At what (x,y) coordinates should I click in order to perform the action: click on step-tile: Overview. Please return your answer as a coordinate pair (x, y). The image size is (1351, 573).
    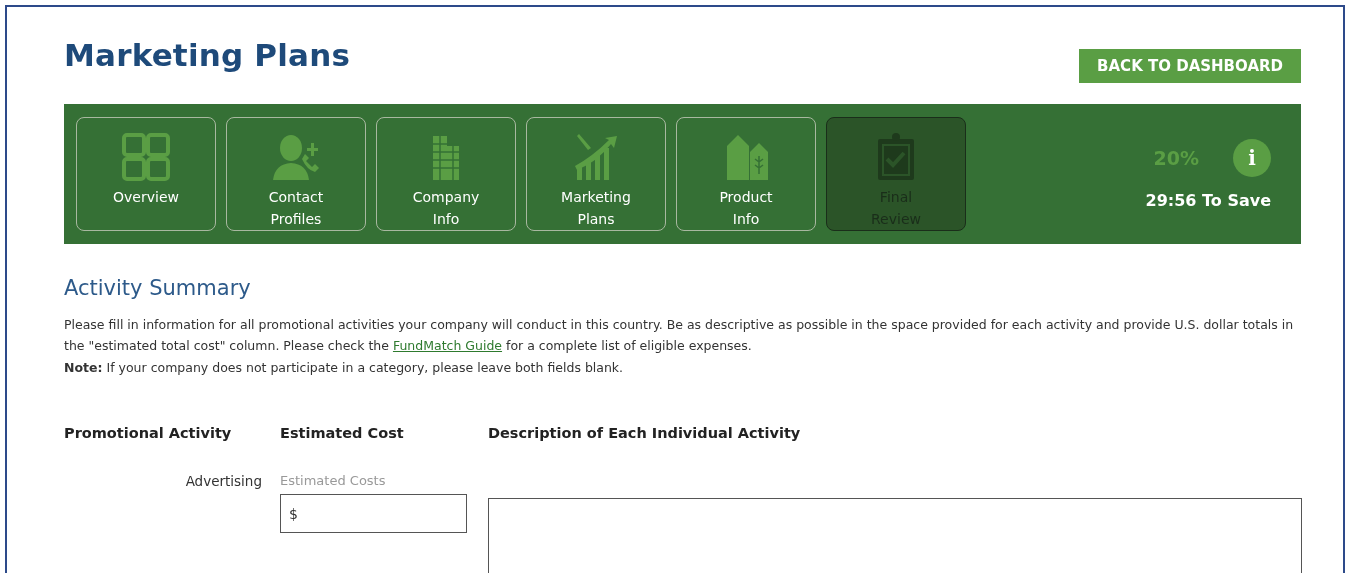
    Looking at the image, I should click on (146, 174).